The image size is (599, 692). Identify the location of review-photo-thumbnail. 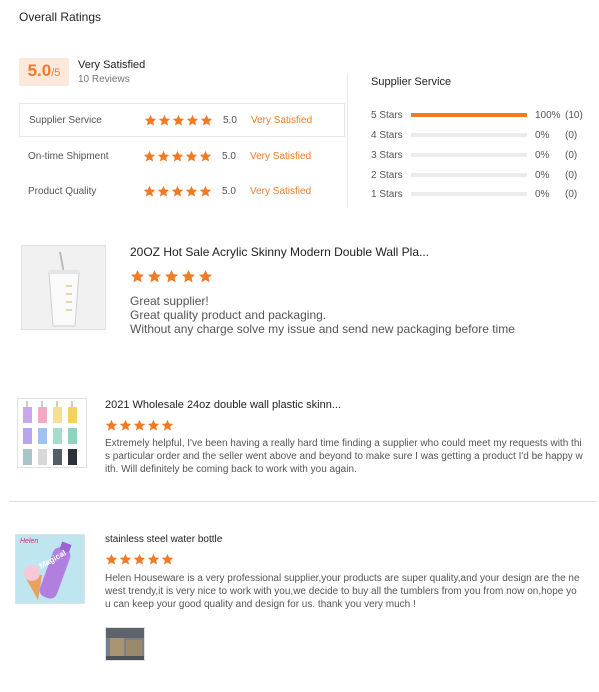
(125, 644).